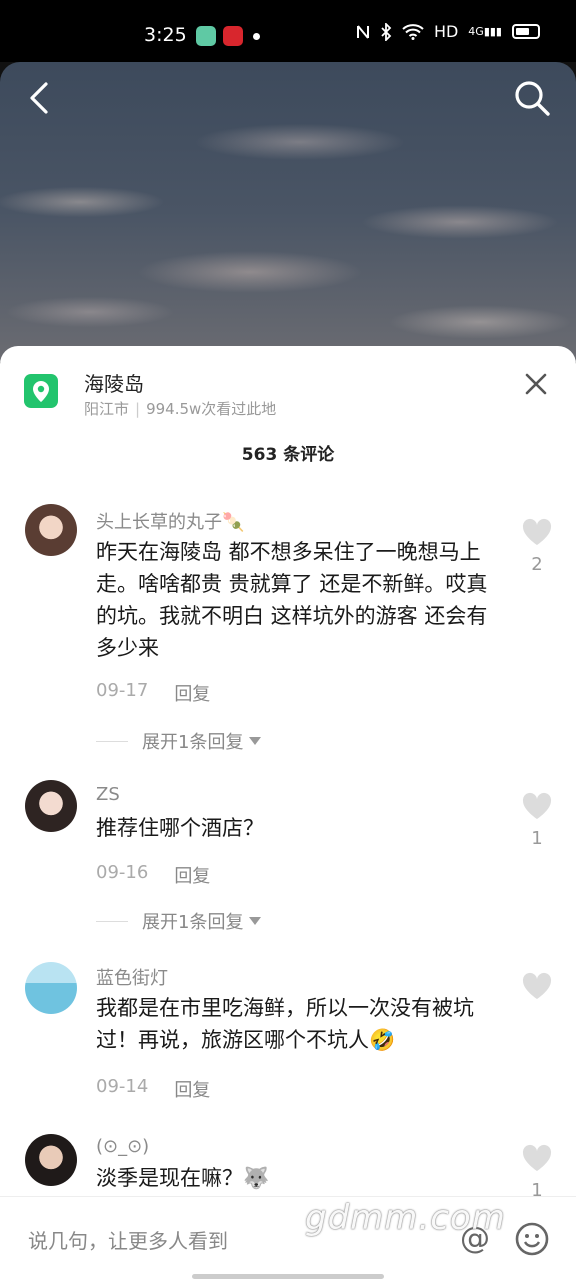 Image resolution: width=576 pixels, height=1280 pixels. What do you see at coordinates (122, 1146) in the screenshot?
I see `comment-username: (⊙_⊙)` at bounding box center [122, 1146].